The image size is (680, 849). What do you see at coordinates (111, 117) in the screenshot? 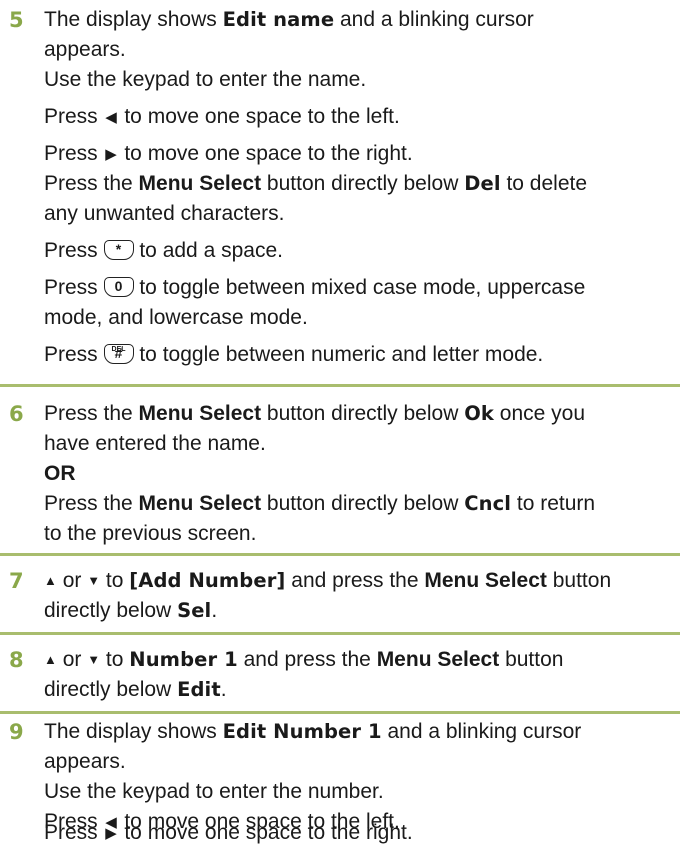
I see `left-arrow-icon: ◀︎` at bounding box center [111, 117].